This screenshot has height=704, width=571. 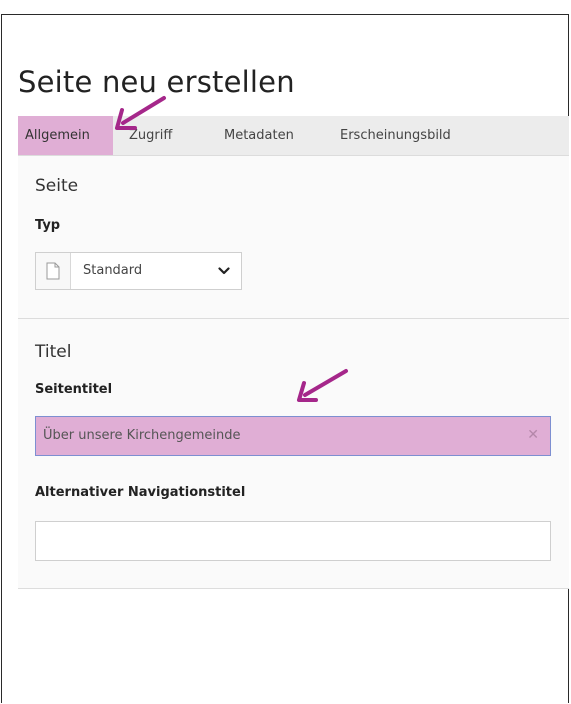 I want to click on tab-metadaten: Metadaten, so click(x=259, y=135).